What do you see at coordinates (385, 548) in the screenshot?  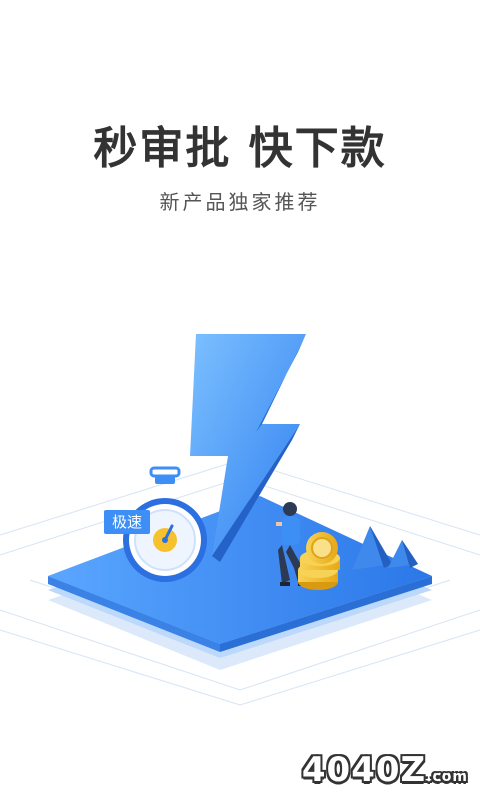 I see `pyramid-decorations` at bounding box center [385, 548].